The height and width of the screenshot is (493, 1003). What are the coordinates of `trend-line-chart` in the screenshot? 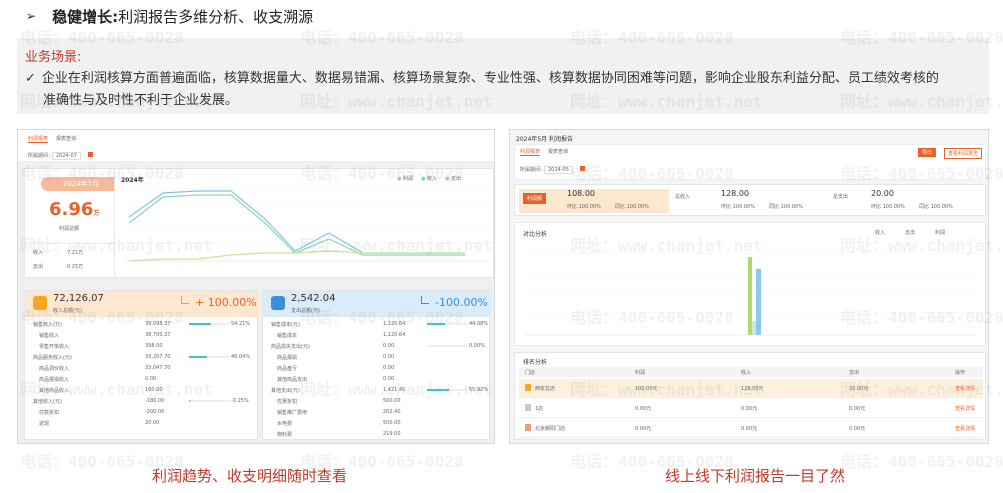 It's located at (306, 225).